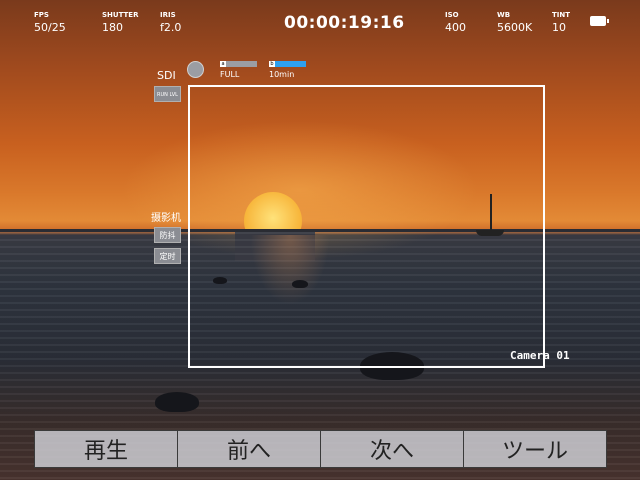 The image size is (640, 480). Describe the element at coordinates (230, 74) in the screenshot. I see `media-slot-a-status: FULL` at that location.